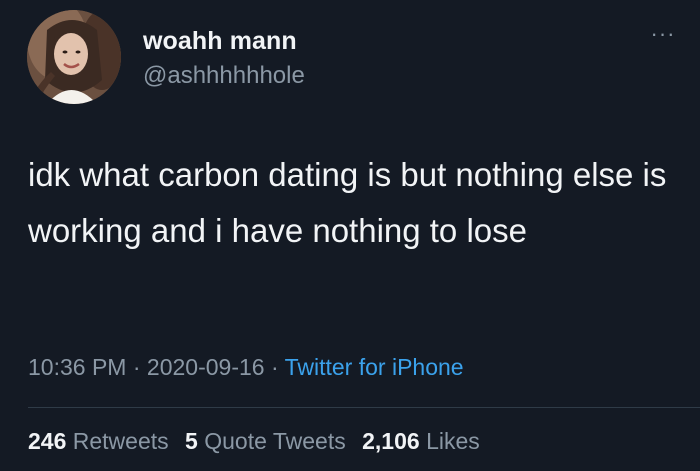 The image size is (700, 471). What do you see at coordinates (224, 76) in the screenshot?
I see `user-handle: @ashhhhhhole` at bounding box center [224, 76].